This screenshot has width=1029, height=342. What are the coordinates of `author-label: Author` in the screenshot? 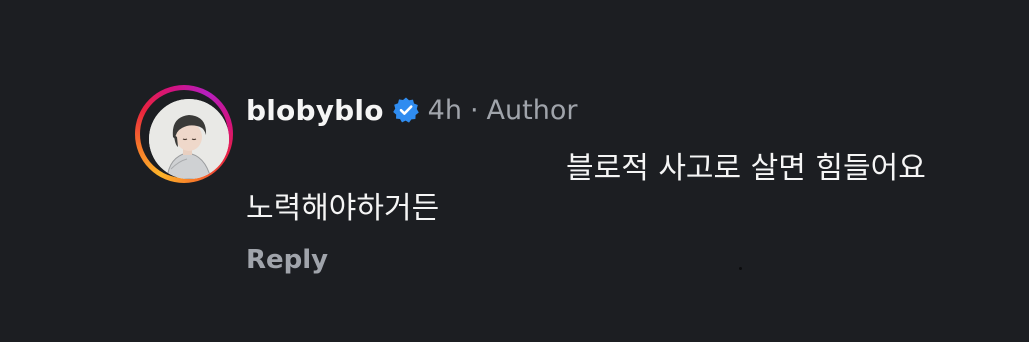 It's located at (532, 110).